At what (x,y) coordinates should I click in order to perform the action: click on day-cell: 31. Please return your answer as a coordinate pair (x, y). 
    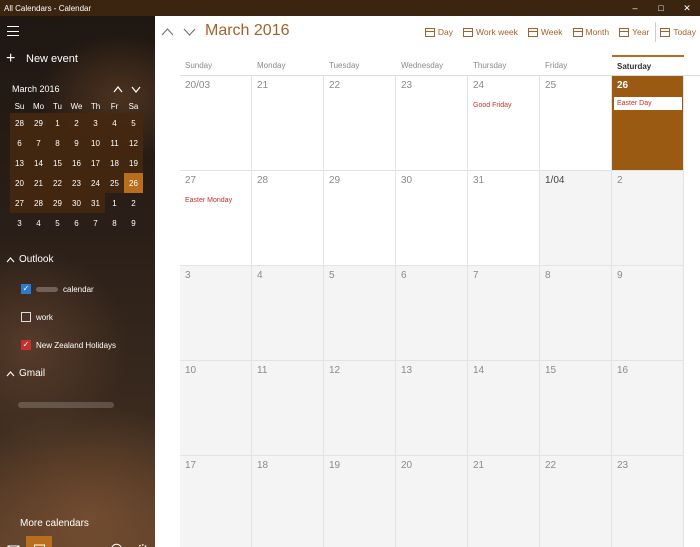
    Looking at the image, I should click on (504, 218).